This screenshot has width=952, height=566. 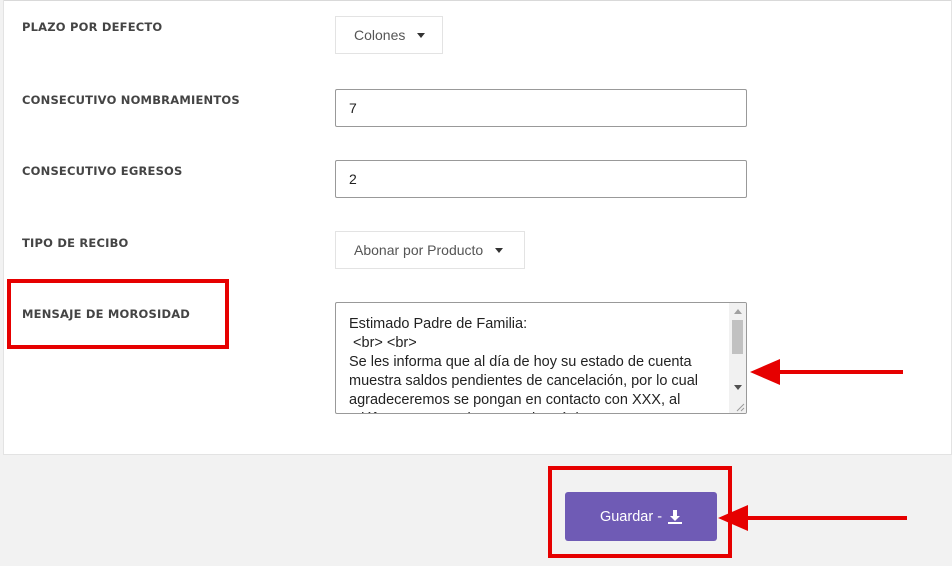 I want to click on plazo-label: PLAZO POR DEFECTO, so click(x=92, y=27).